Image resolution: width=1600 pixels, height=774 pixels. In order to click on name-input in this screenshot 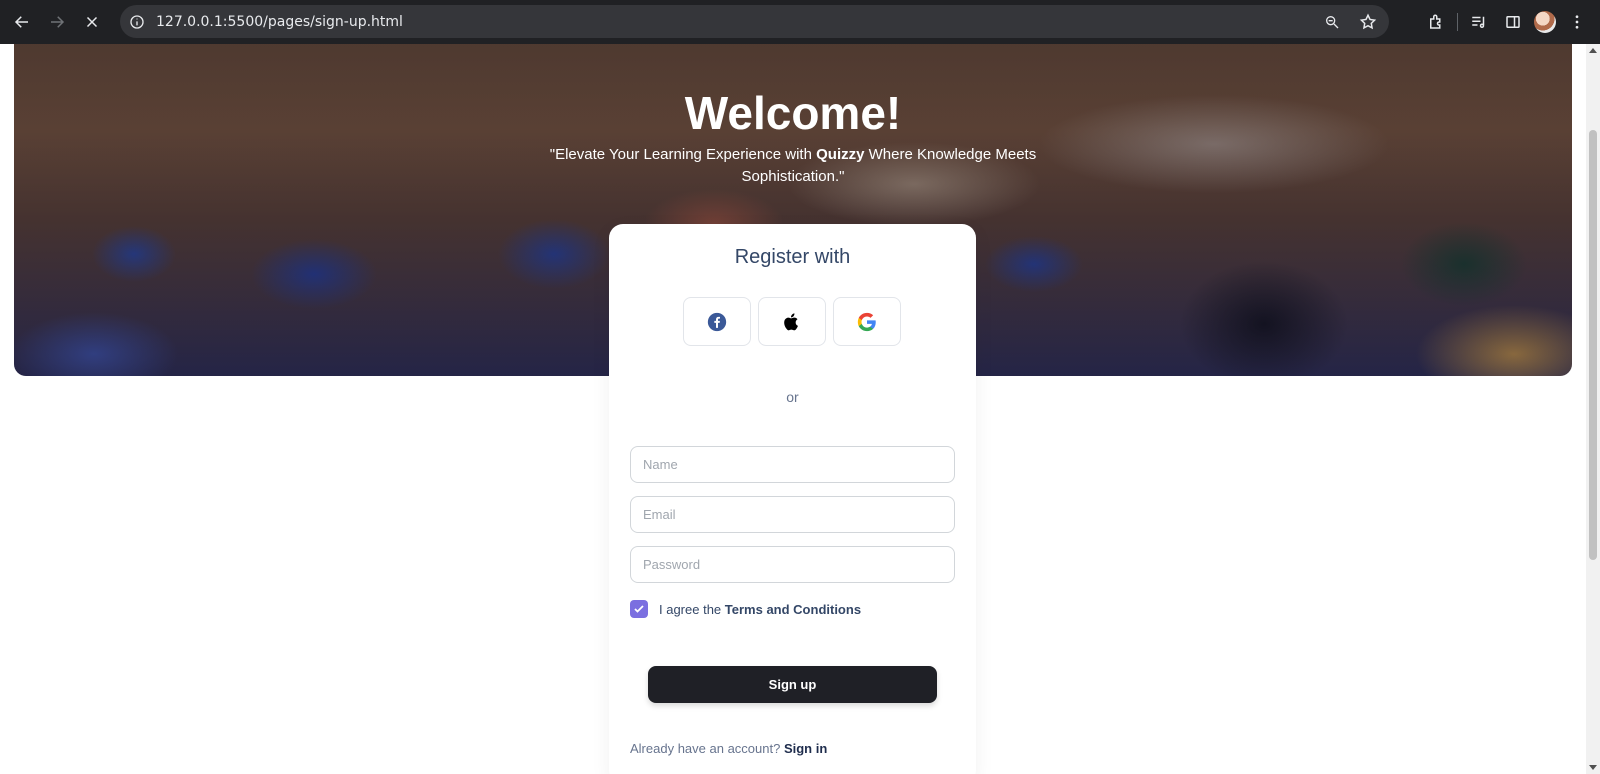, I will do `click(792, 464)`.